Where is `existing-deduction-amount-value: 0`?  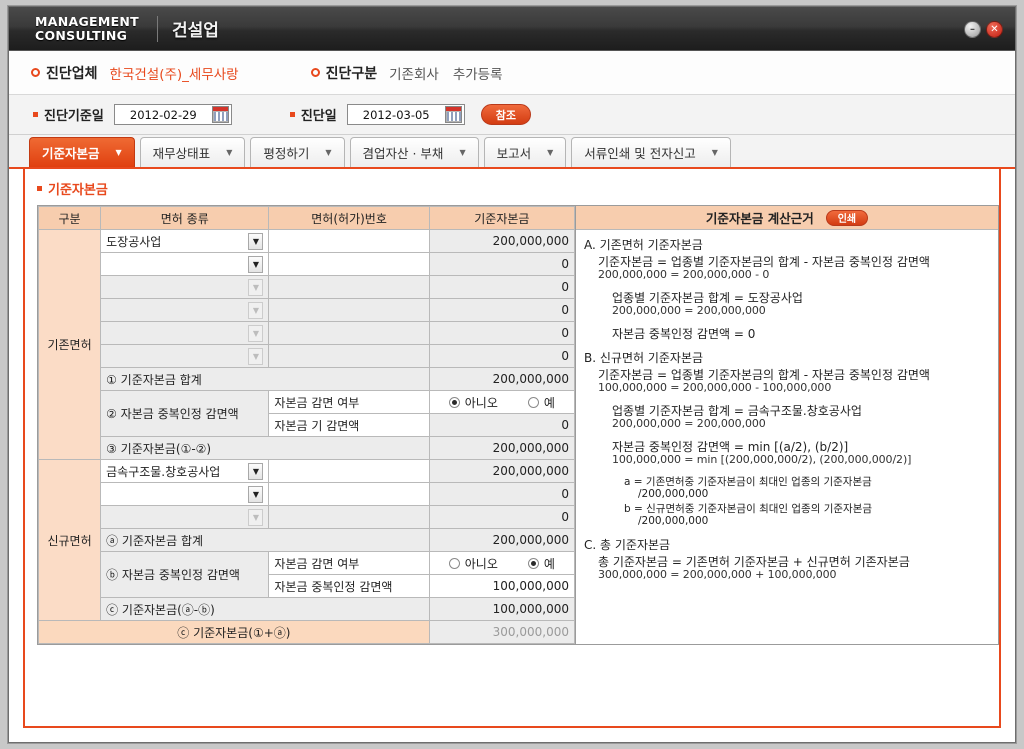
existing-deduction-amount-value: 0 is located at coordinates (502, 425).